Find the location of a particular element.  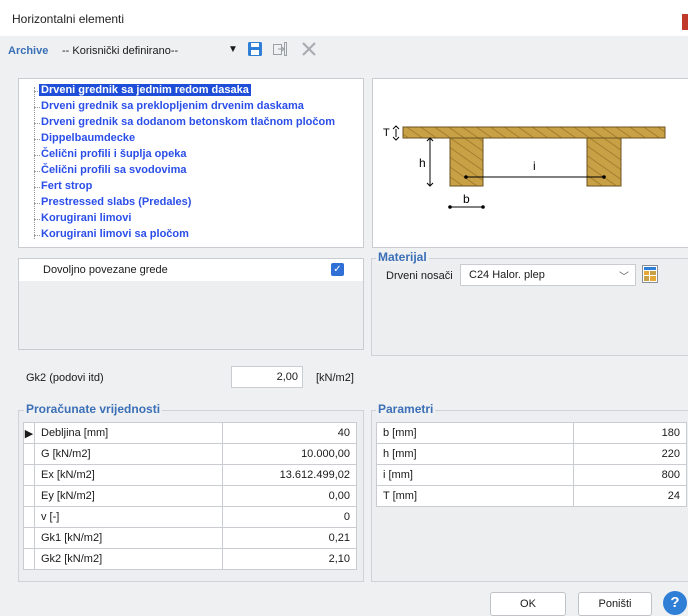

table-row: Gk2 [kN/m2] 2,10 is located at coordinates (190, 559).